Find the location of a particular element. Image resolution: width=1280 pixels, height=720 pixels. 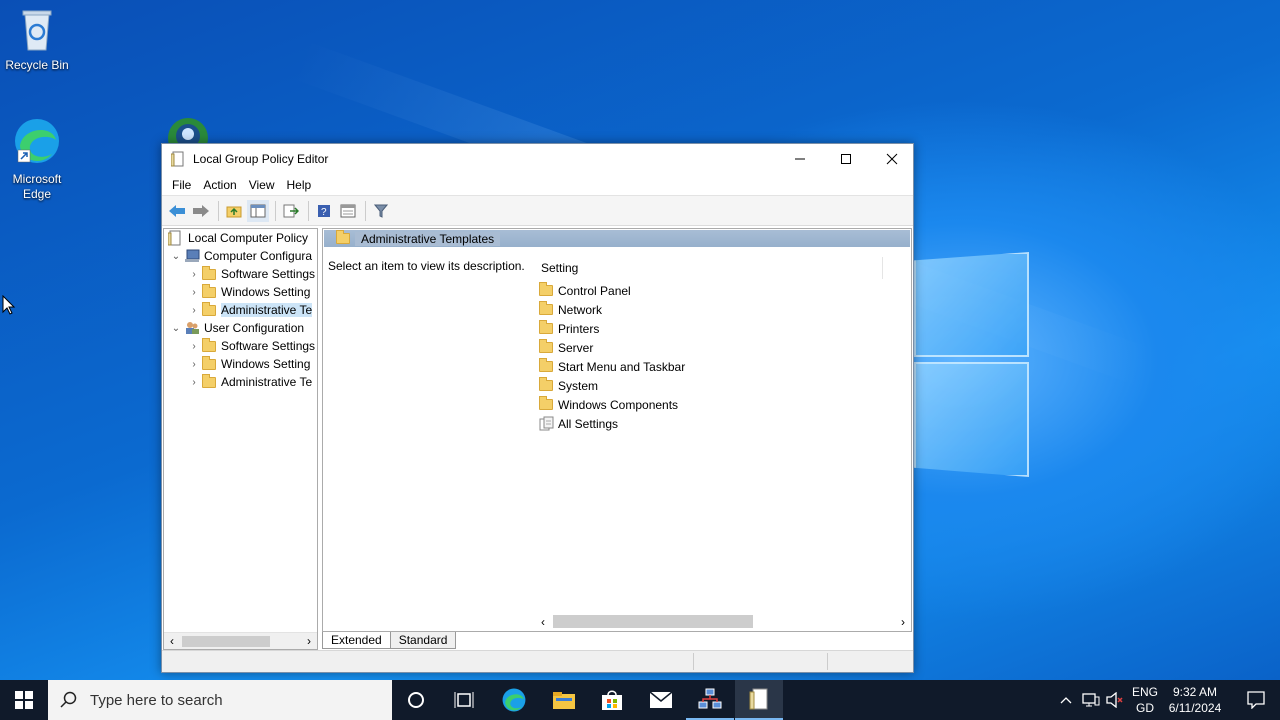

taskbar-edge-button is located at coordinates (514, 700).